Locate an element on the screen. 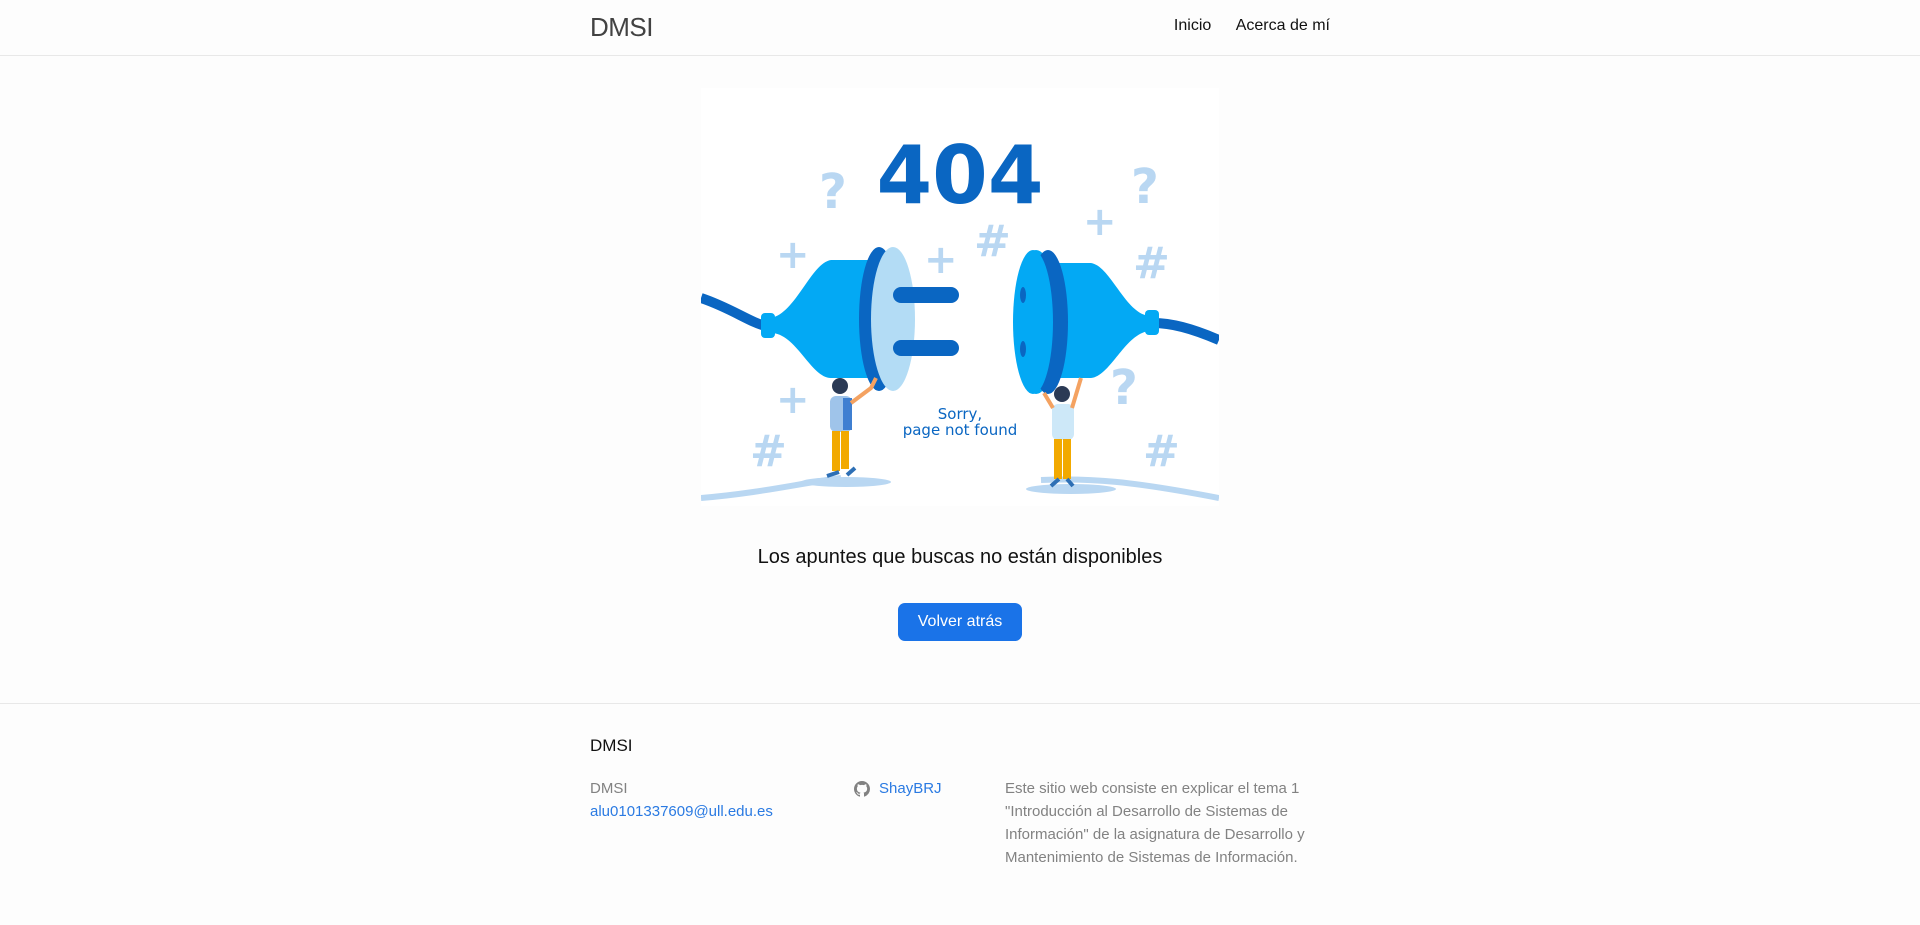 This screenshot has width=1920, height=925. error-code-text: 404 is located at coordinates (960, 175).